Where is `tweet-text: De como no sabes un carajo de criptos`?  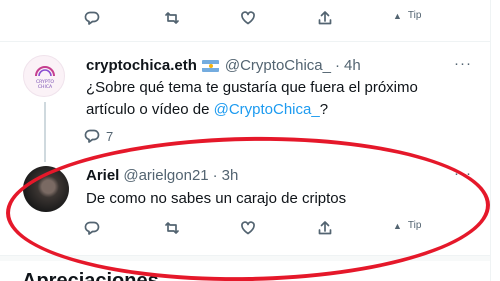
tweet-text: De como no sabes un carajo de criptos is located at coordinates (216, 198).